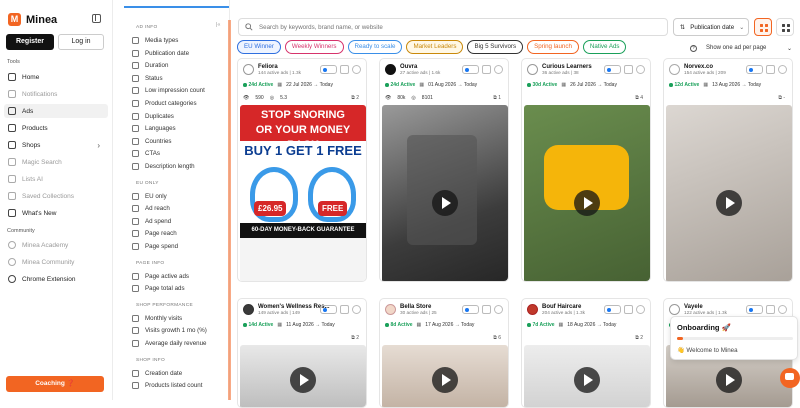 The height and width of the screenshot is (408, 800). Describe the element at coordinates (559, 69) in the screenshot. I see `ad-card-header: Curious Learners 36 active ads | 38` at that location.